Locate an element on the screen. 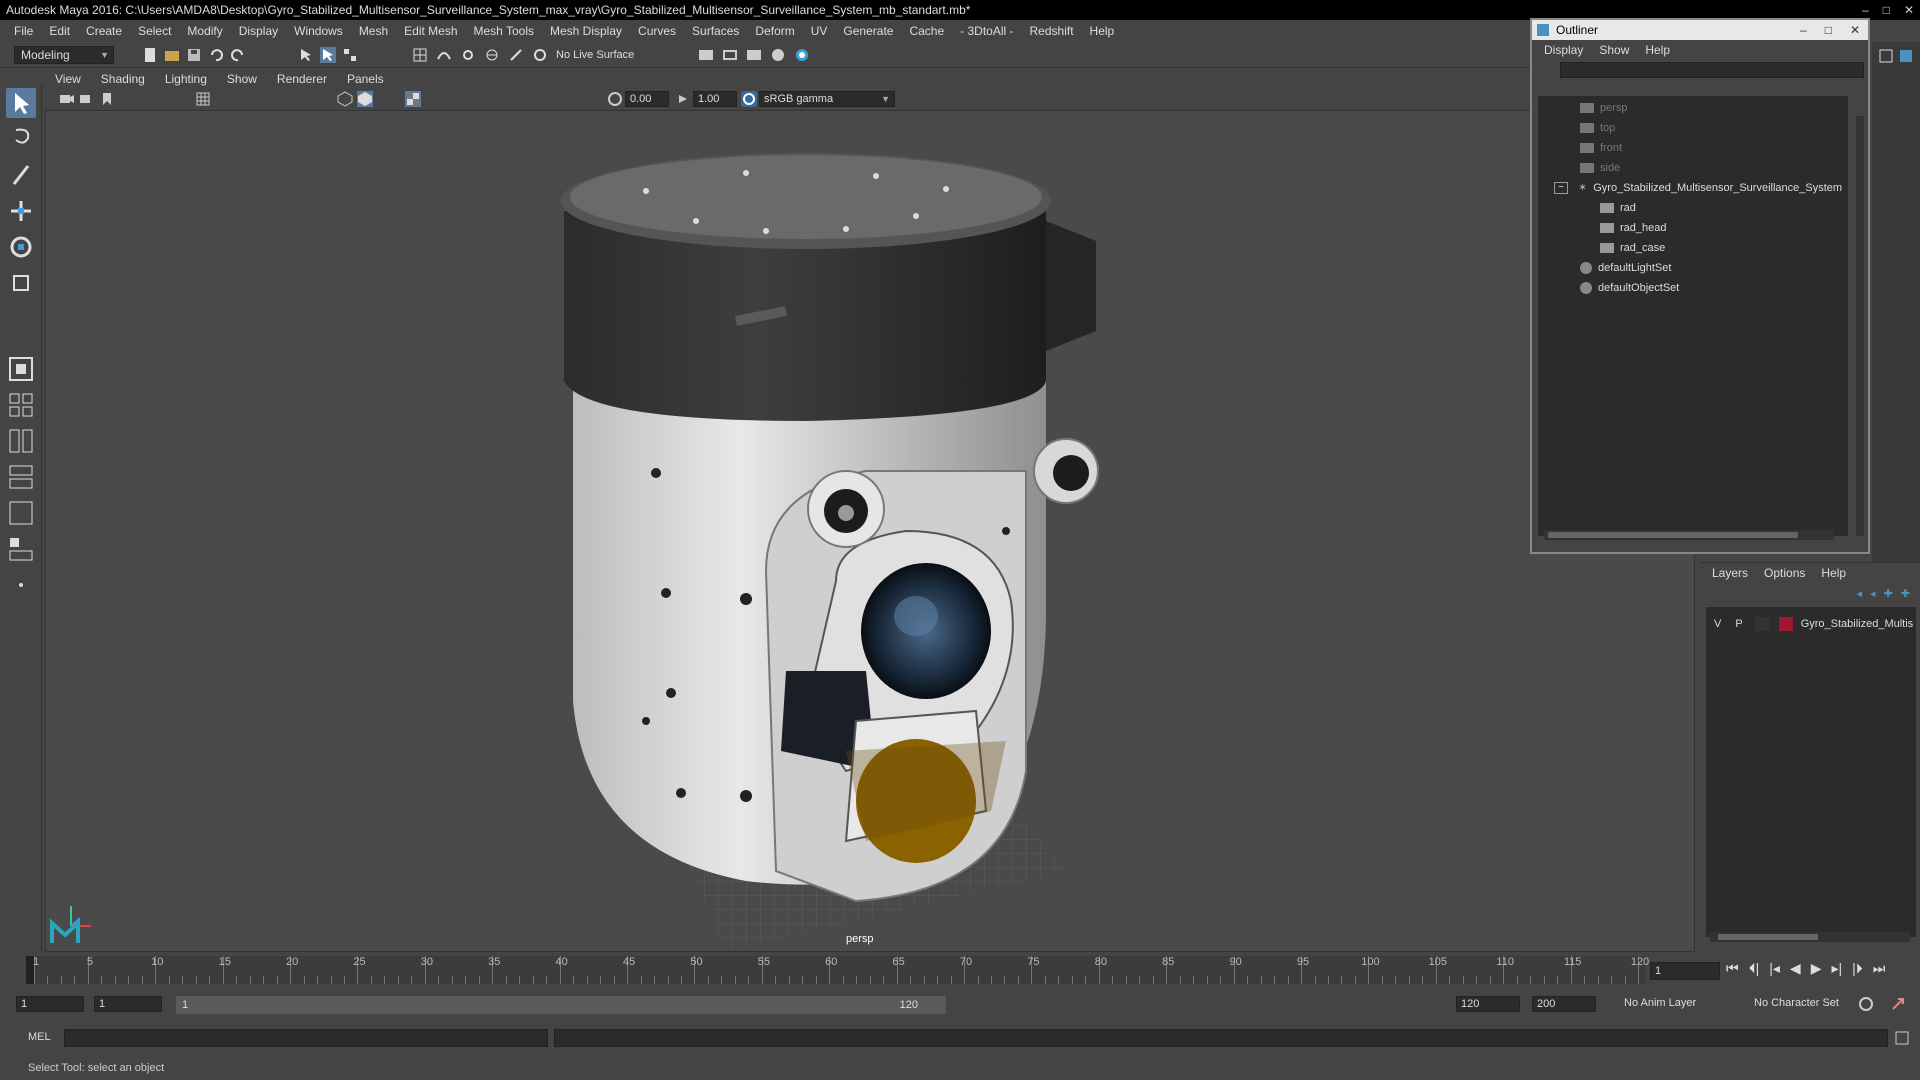 This screenshot has height=1080, width=1920. paint-select-tool-icon is located at coordinates (21, 175).